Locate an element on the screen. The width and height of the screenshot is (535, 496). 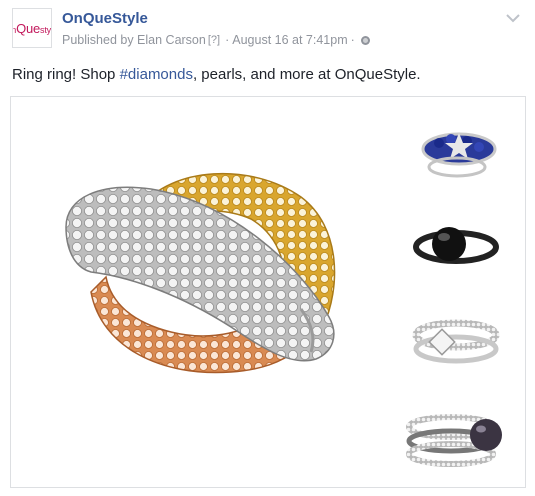
message-text: , pearls, and more at OnQueStyle. is located at coordinates (306, 74).